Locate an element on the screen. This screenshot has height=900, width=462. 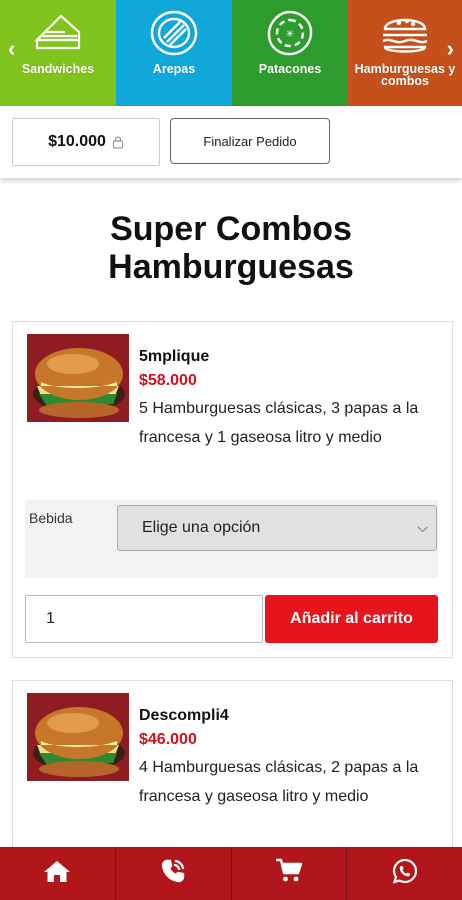
sandwich-icon is located at coordinates (58, 33).